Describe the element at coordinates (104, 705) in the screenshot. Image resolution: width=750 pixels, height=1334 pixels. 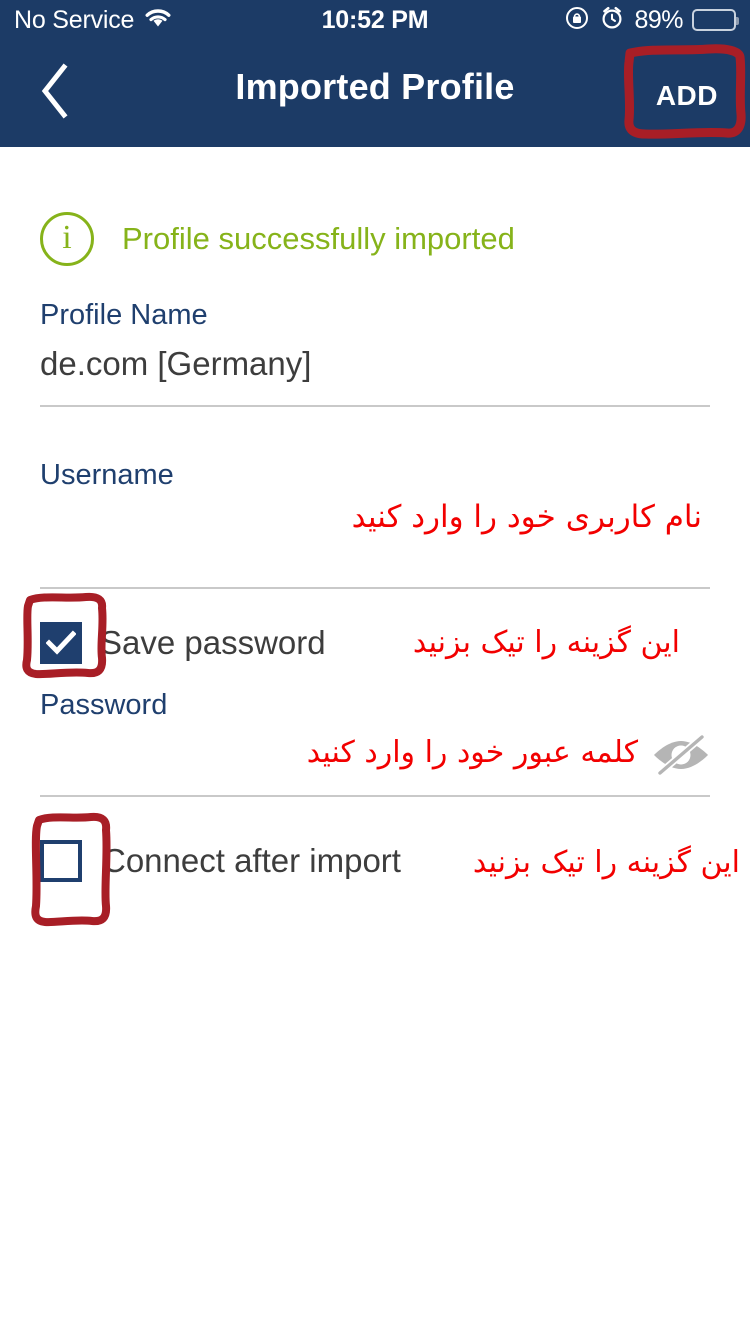
I see `password-label: Password` at that location.